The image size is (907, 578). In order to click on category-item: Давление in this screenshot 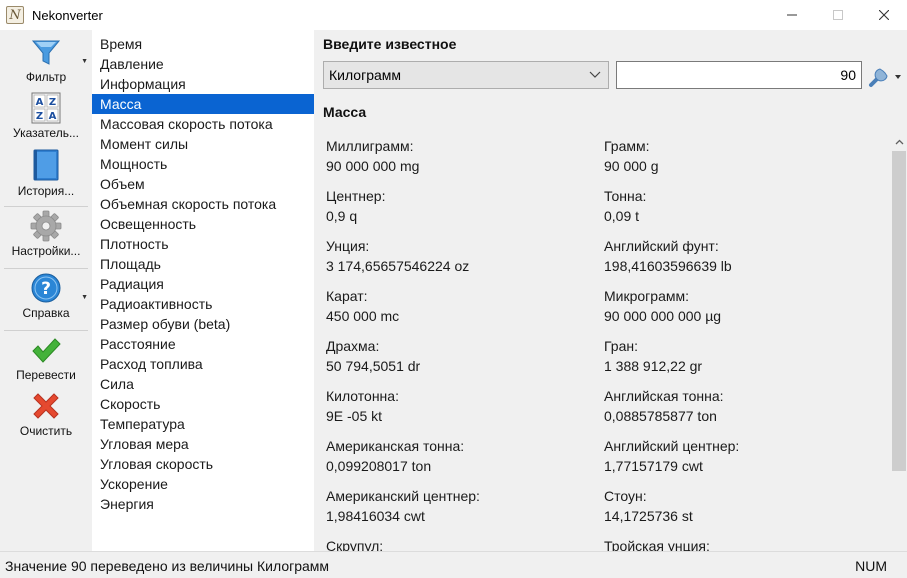, I will do `click(203, 64)`.